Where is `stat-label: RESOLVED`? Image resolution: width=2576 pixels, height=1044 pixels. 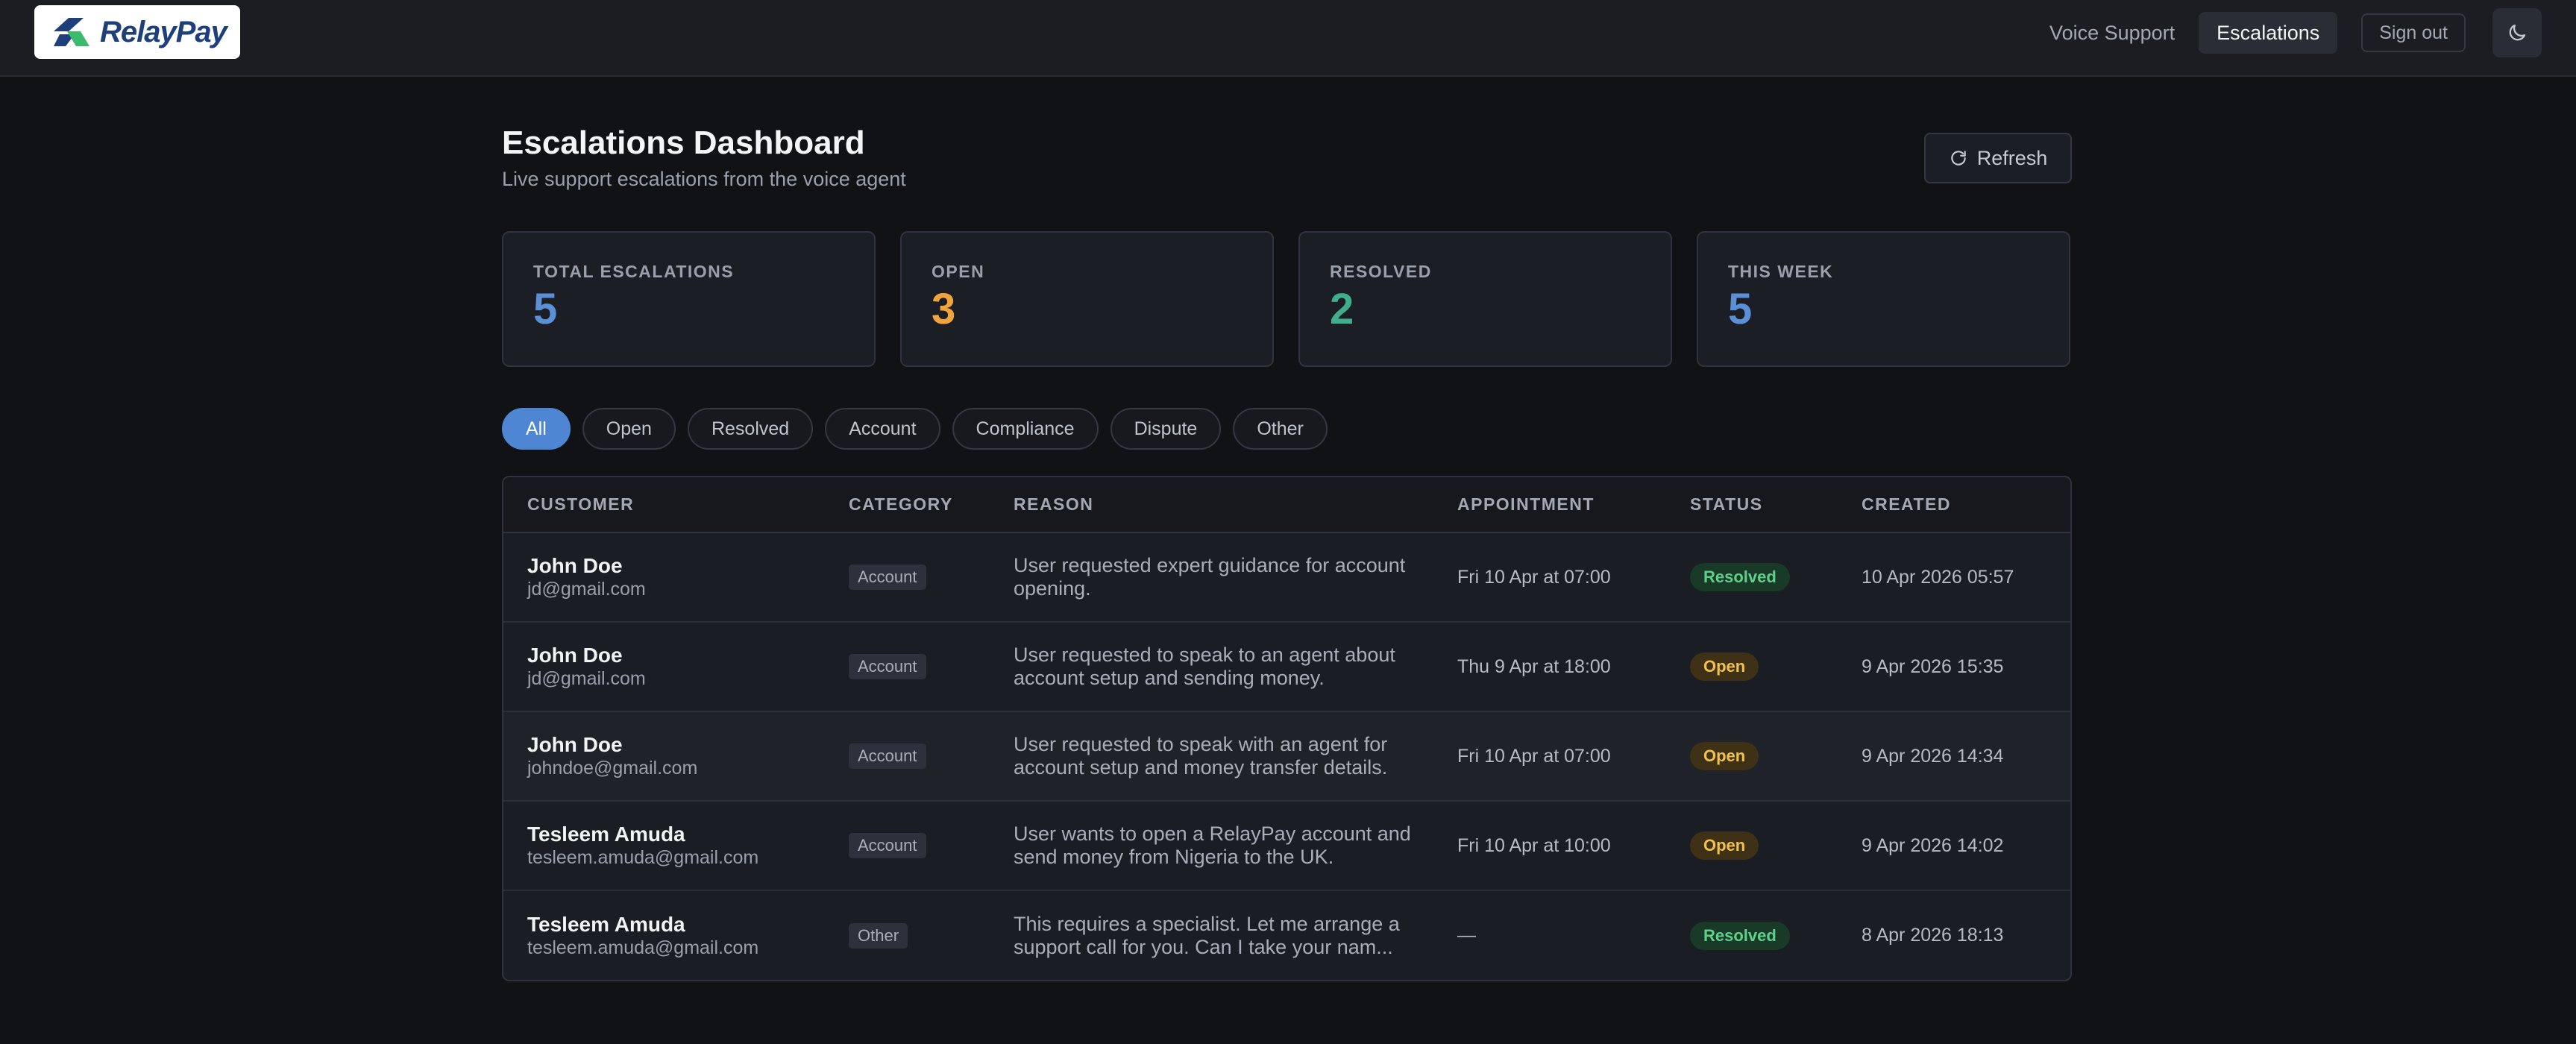 stat-label: RESOLVED is located at coordinates (1381, 271).